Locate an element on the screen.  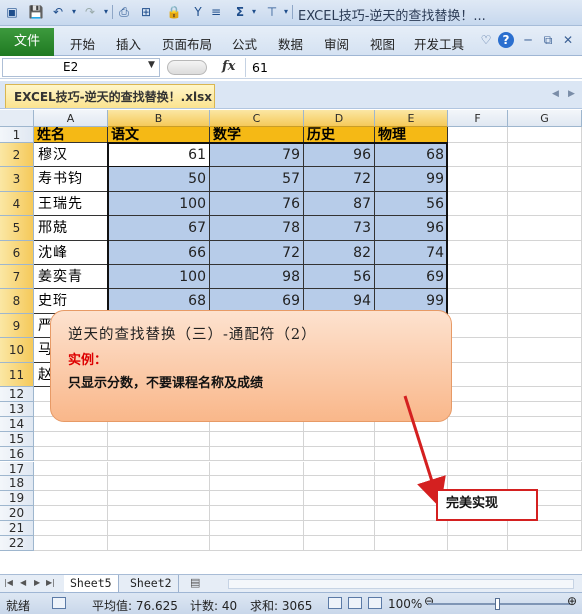
row-header-4: 4 is located at coordinates (17, 204).